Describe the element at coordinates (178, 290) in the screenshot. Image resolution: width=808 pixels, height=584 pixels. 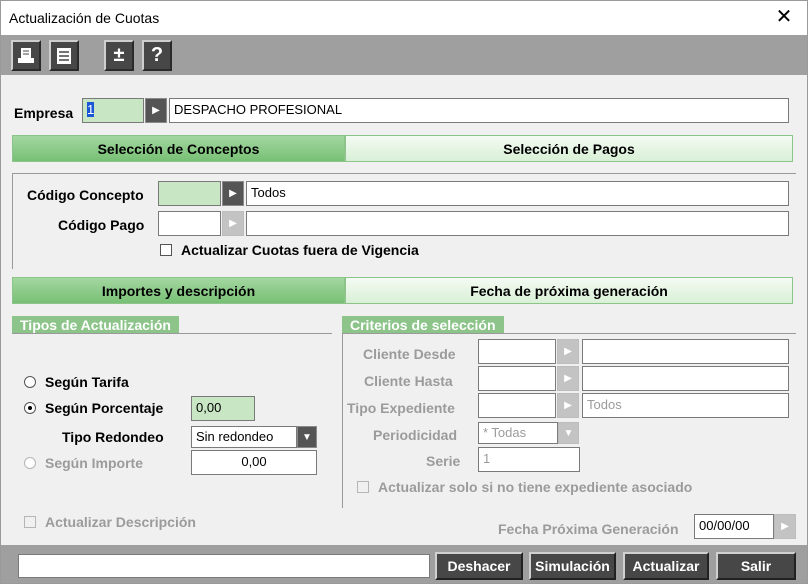
I see `tab-importes-descripcion: Importes y descripción` at that location.